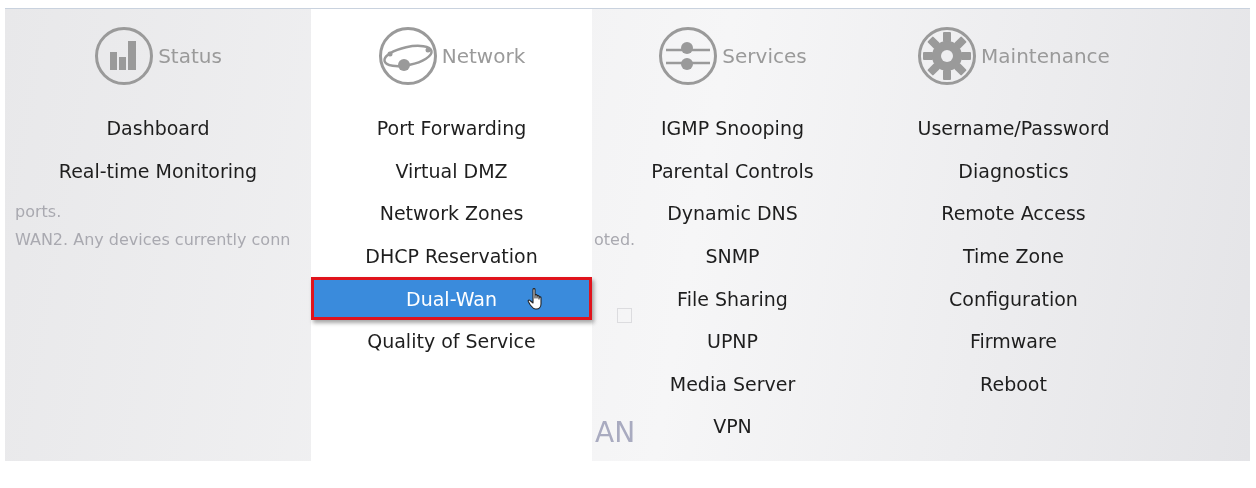  I want to click on menu-item: Parental Controls, so click(732, 171).